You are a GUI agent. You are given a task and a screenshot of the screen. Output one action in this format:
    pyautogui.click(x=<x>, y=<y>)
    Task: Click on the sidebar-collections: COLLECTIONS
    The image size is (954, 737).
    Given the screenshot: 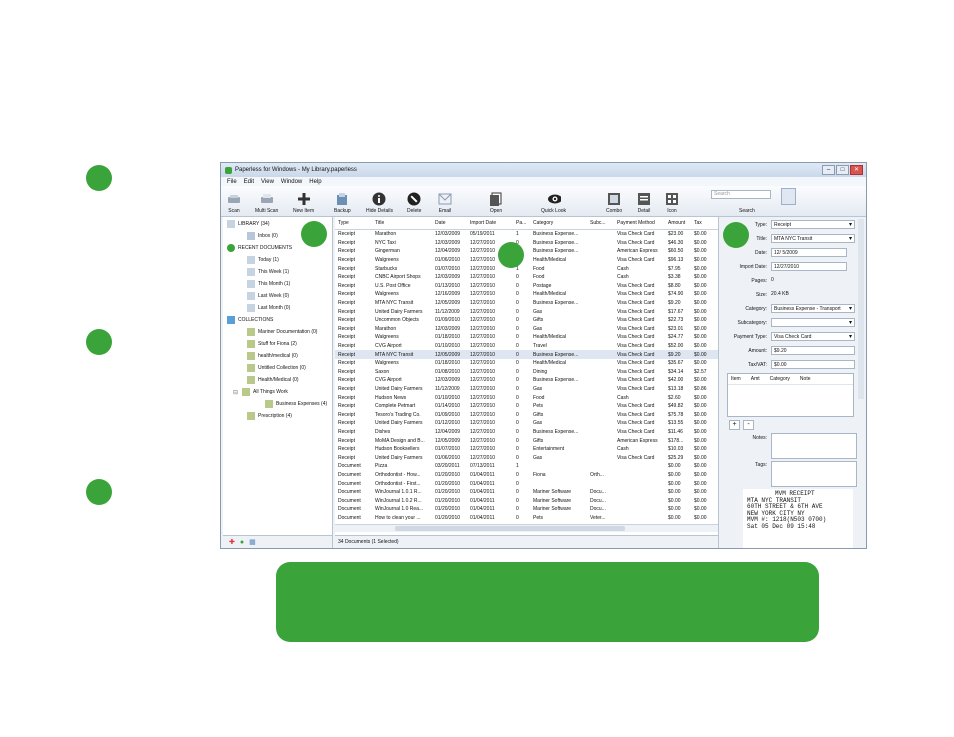 What is the action you would take?
    pyautogui.click(x=250, y=320)
    